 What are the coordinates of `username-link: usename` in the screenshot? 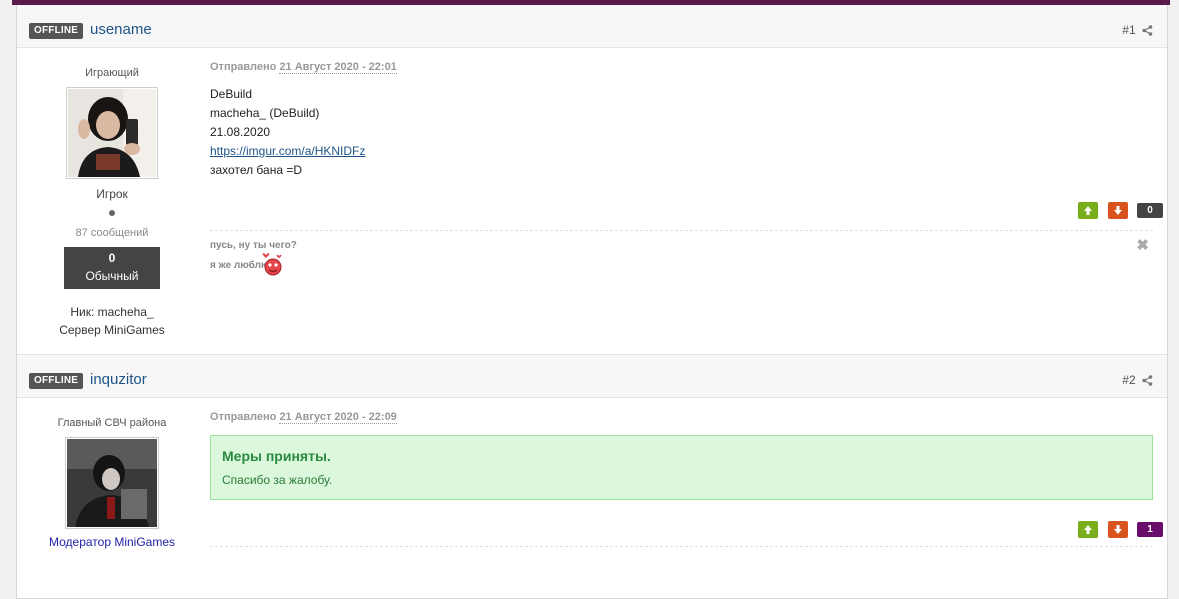 It's located at (121, 29).